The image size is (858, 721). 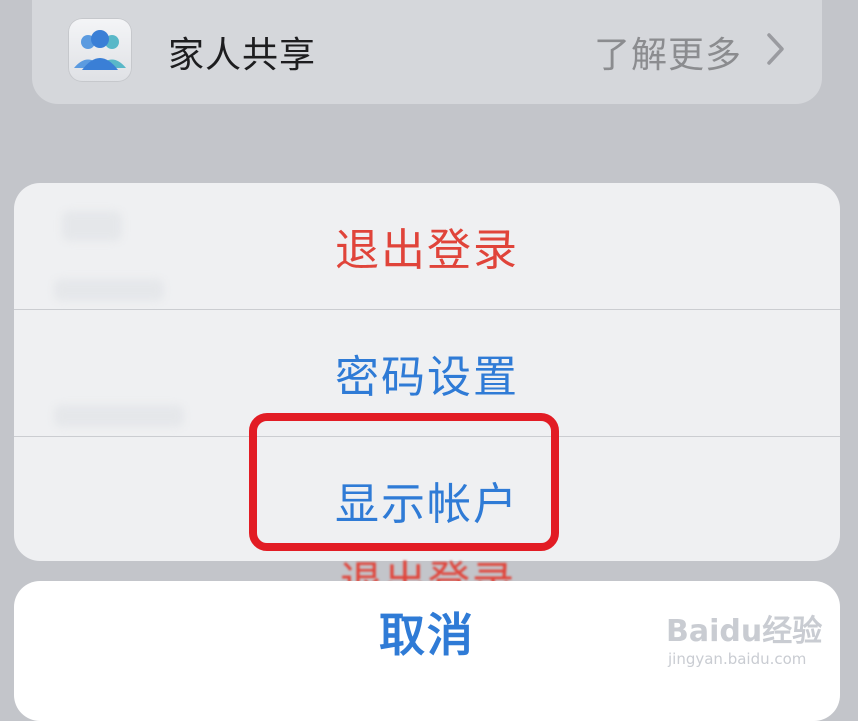 What do you see at coordinates (737, 659) in the screenshot?
I see `watermark-url: jingyan.baidu.com` at bounding box center [737, 659].